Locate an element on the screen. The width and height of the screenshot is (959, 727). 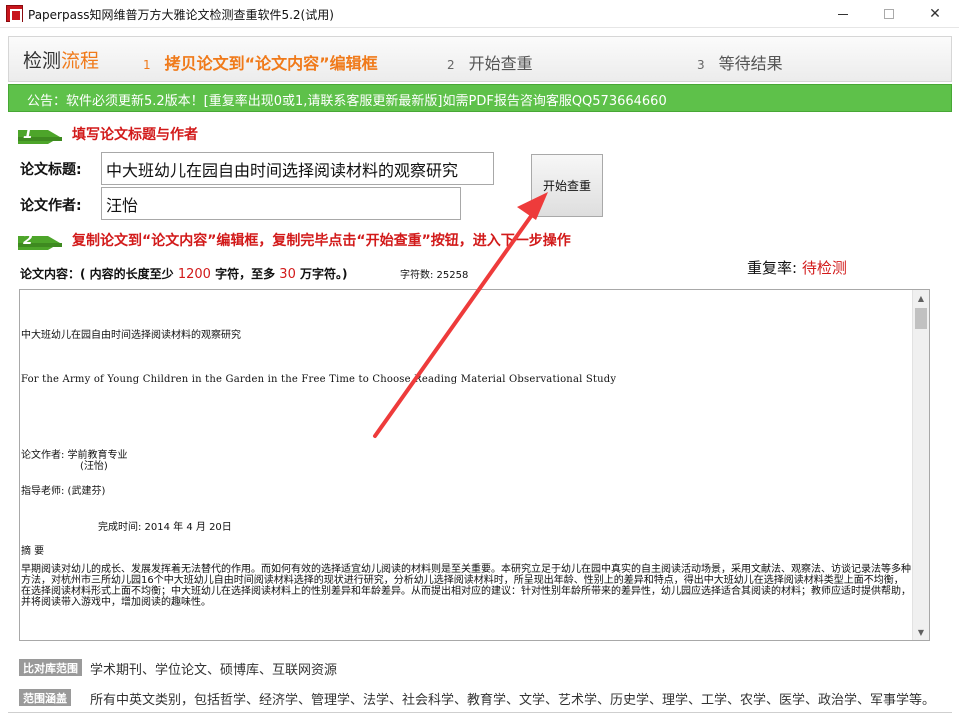
process-steps-bar: 检测流程 1 拷贝论文到“论文内容”编辑框 2 开始查重 3 等待结果 is located at coordinates (480, 59).